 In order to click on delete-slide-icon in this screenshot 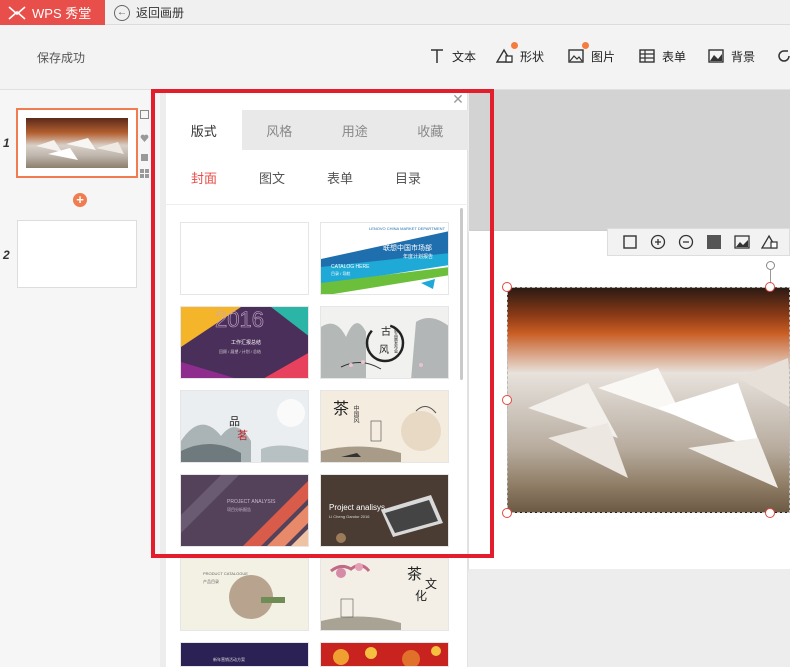, I will do `click(144, 155)`.